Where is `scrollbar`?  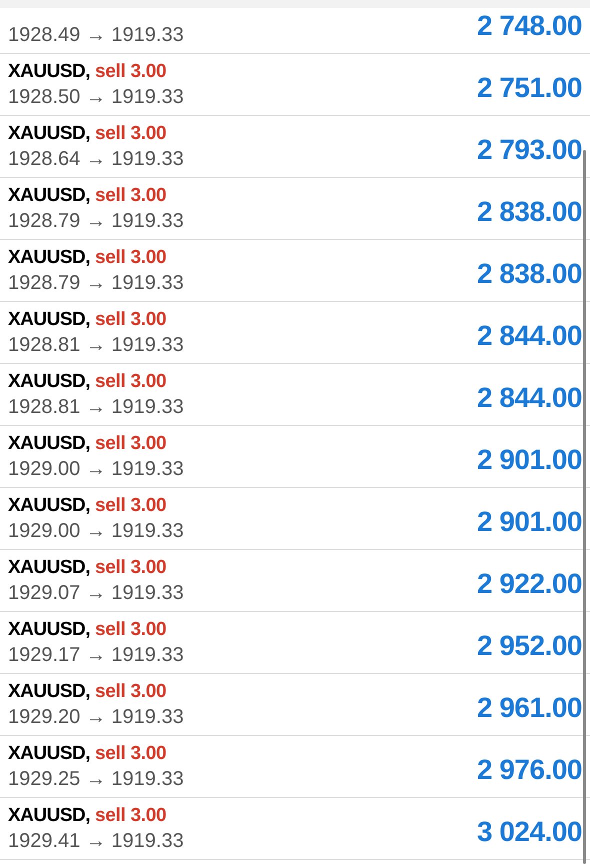
scrollbar is located at coordinates (584, 507).